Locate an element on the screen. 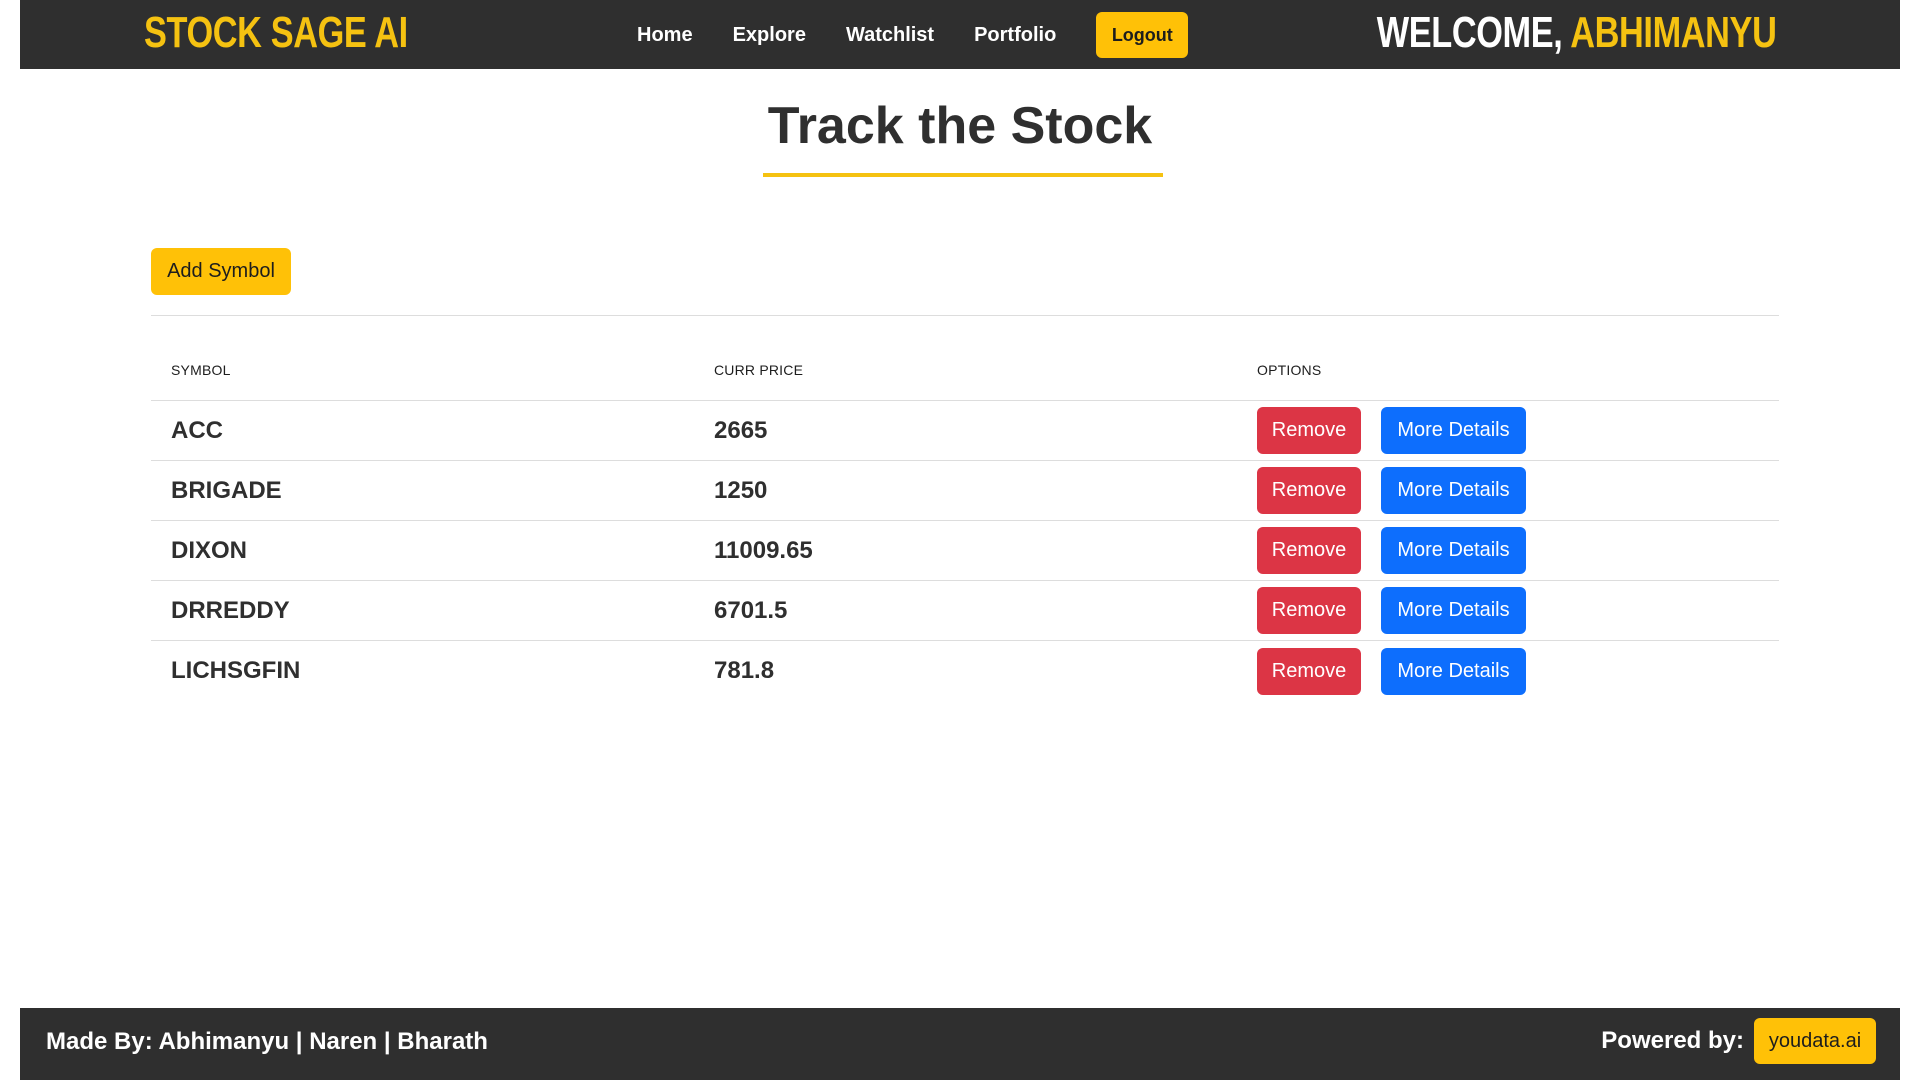  section-divider is located at coordinates (965, 315).